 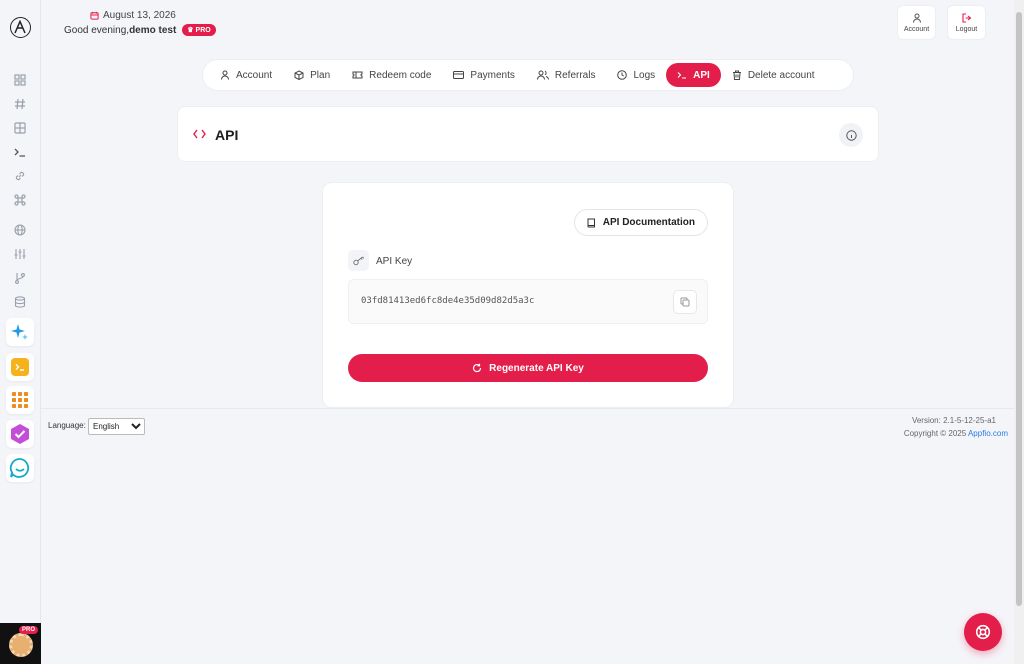 I want to click on chat-app-icon, so click(x=20, y=468).